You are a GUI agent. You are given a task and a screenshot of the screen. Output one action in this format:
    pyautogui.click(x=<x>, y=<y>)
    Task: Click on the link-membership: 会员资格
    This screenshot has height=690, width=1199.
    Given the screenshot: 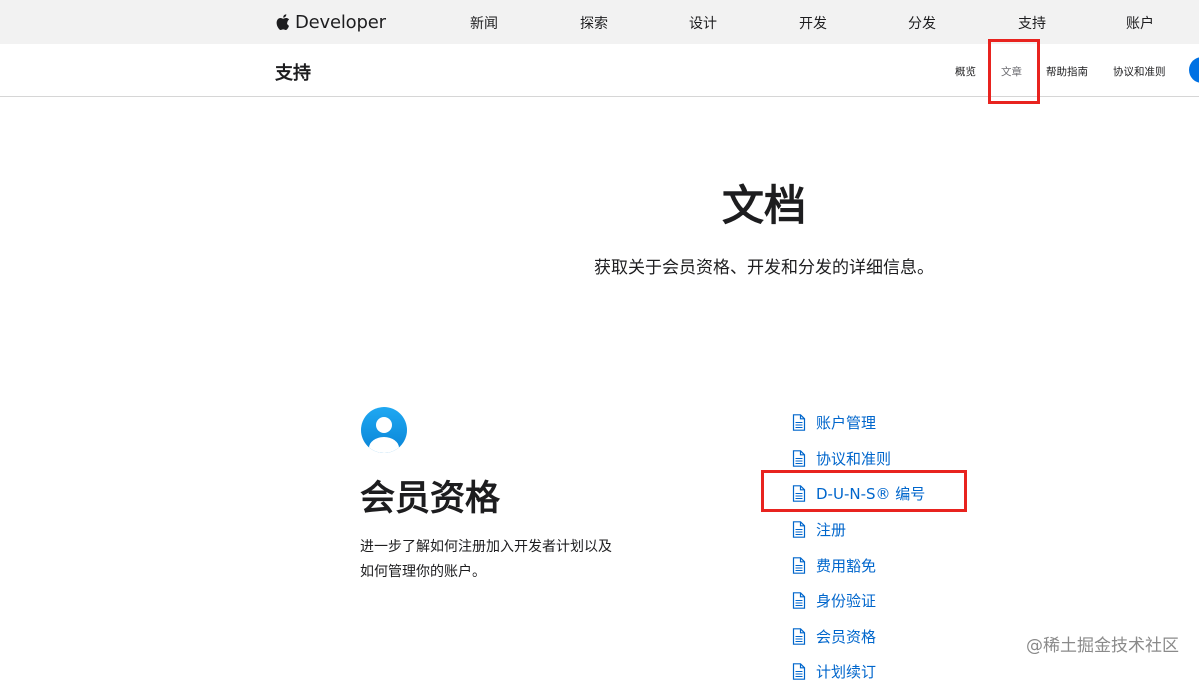 What is the action you would take?
    pyautogui.click(x=858, y=637)
    